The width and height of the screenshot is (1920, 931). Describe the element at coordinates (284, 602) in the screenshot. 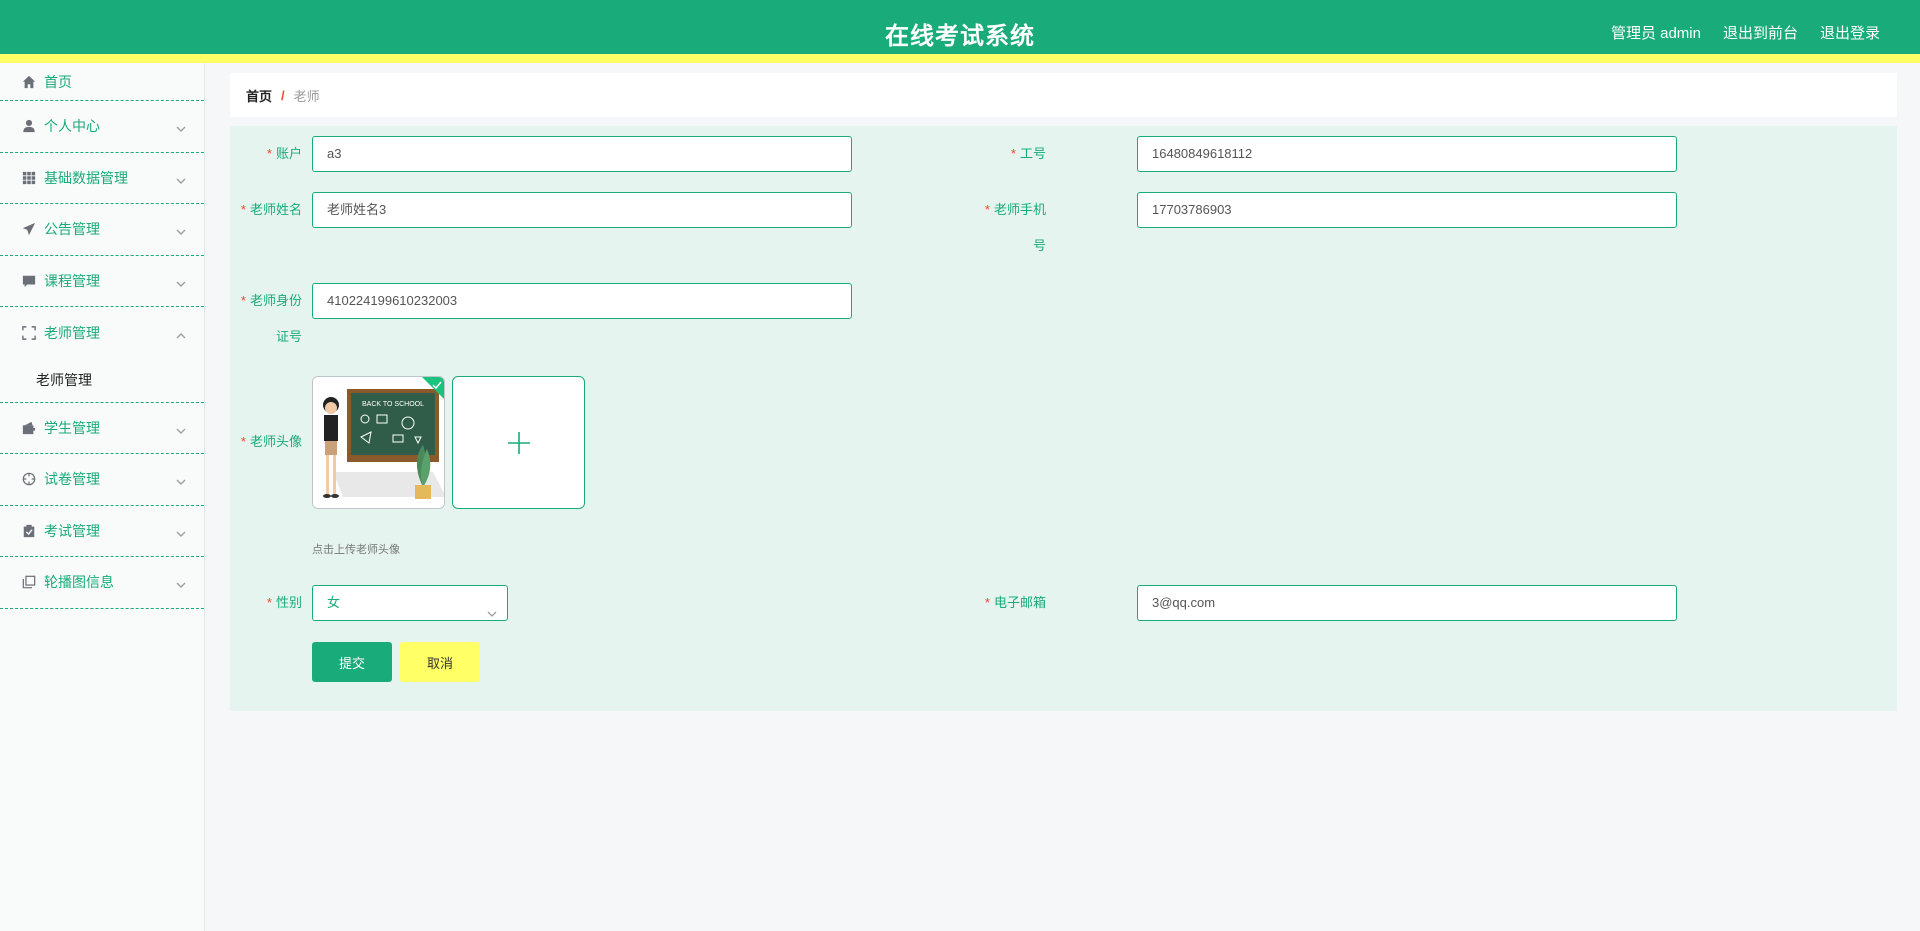

I see `gender-label: * 性别` at that location.